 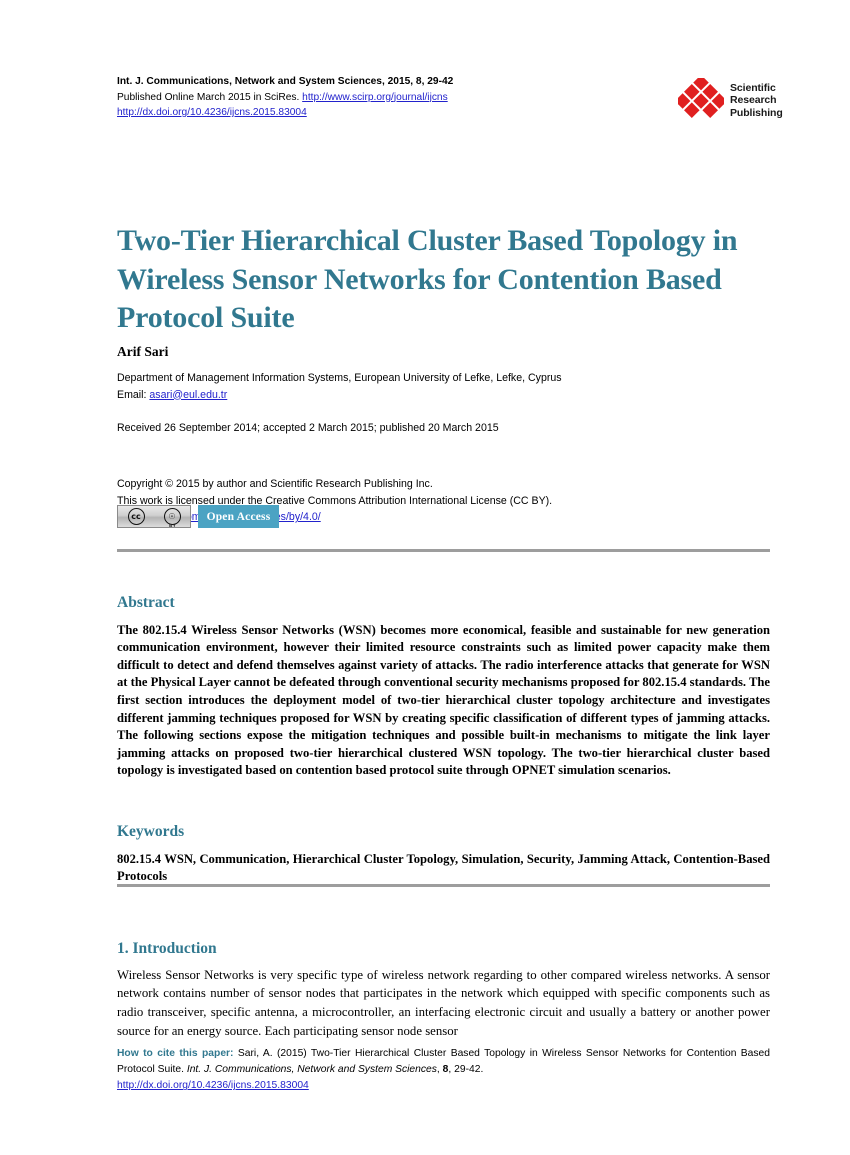 What do you see at coordinates (172, 525) in the screenshot?
I see `cc-by-label: BY` at bounding box center [172, 525].